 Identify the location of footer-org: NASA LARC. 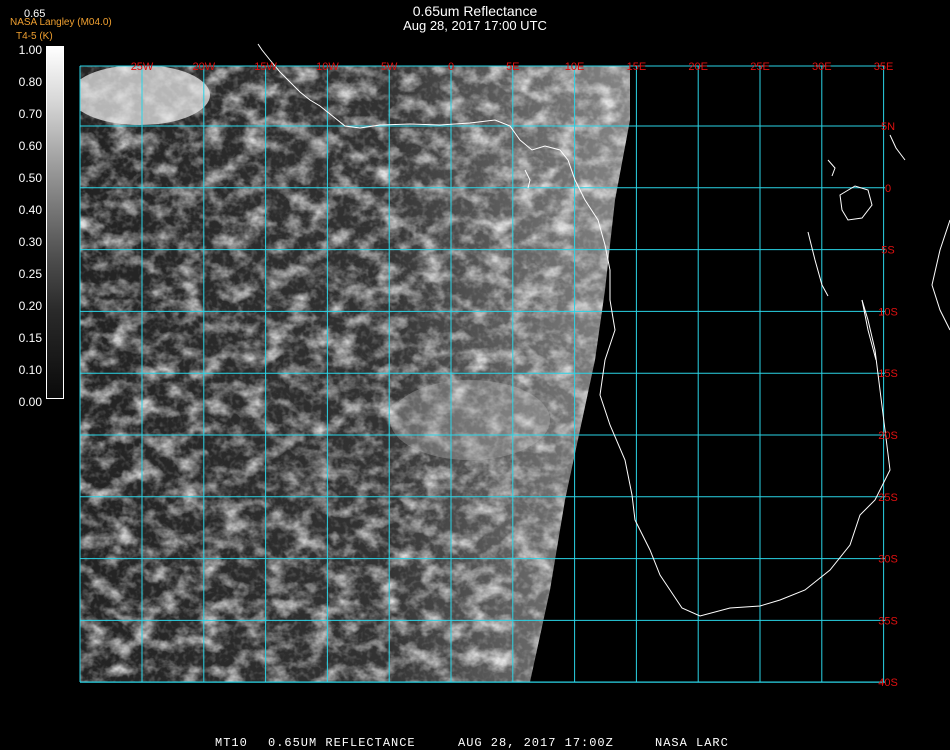
(692, 743).